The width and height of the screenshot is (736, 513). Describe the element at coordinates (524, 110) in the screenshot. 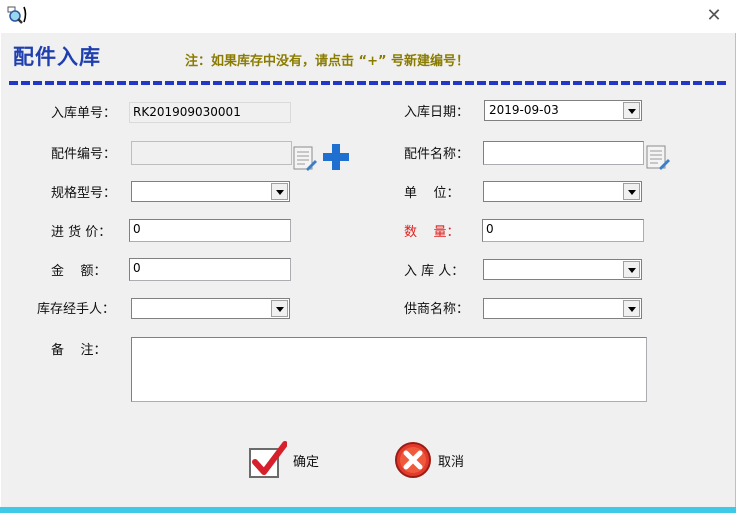

I see `receipt-date-value: 2019-09-03` at that location.